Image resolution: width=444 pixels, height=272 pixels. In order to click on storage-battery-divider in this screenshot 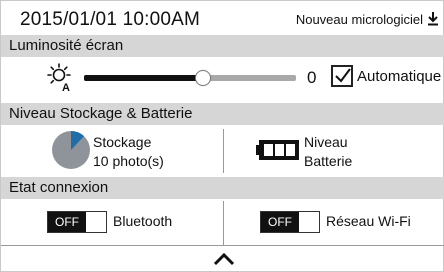, I will do `click(223, 151)`.